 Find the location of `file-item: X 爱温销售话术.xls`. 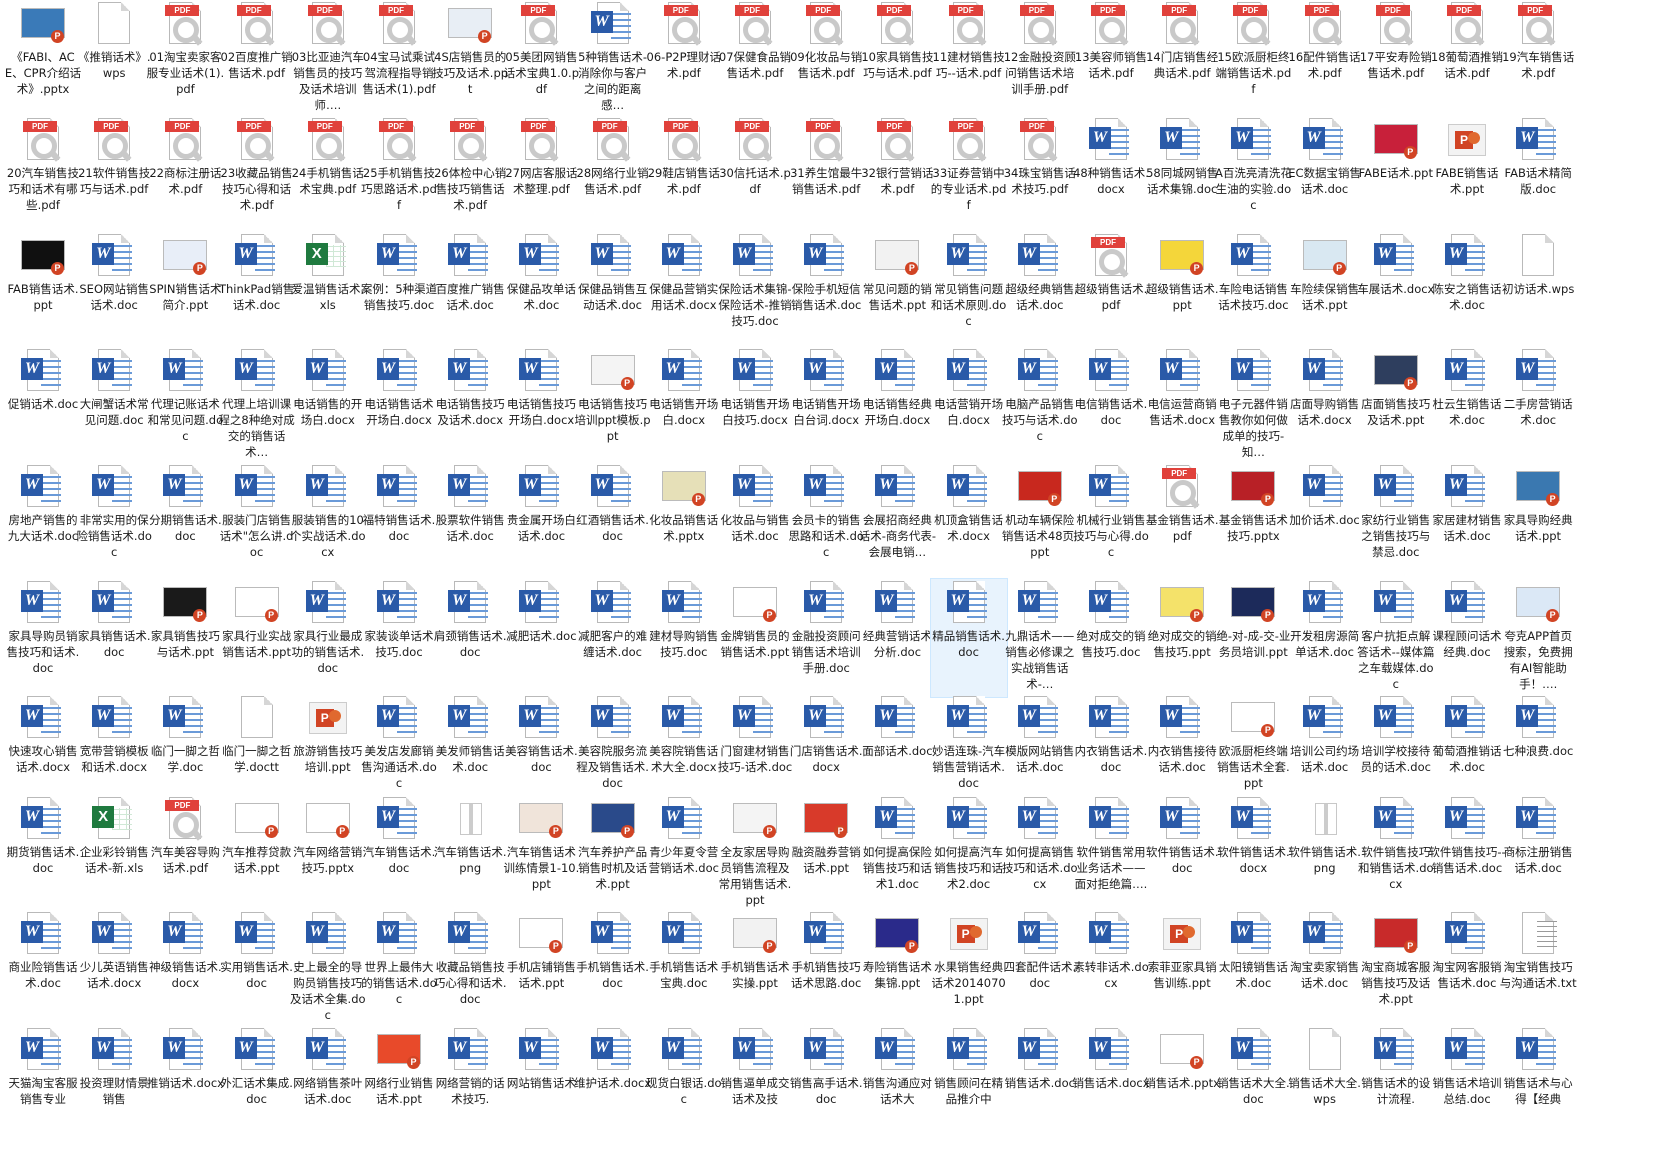

file-item: X 爱温销售话术.xls is located at coordinates (328, 291).